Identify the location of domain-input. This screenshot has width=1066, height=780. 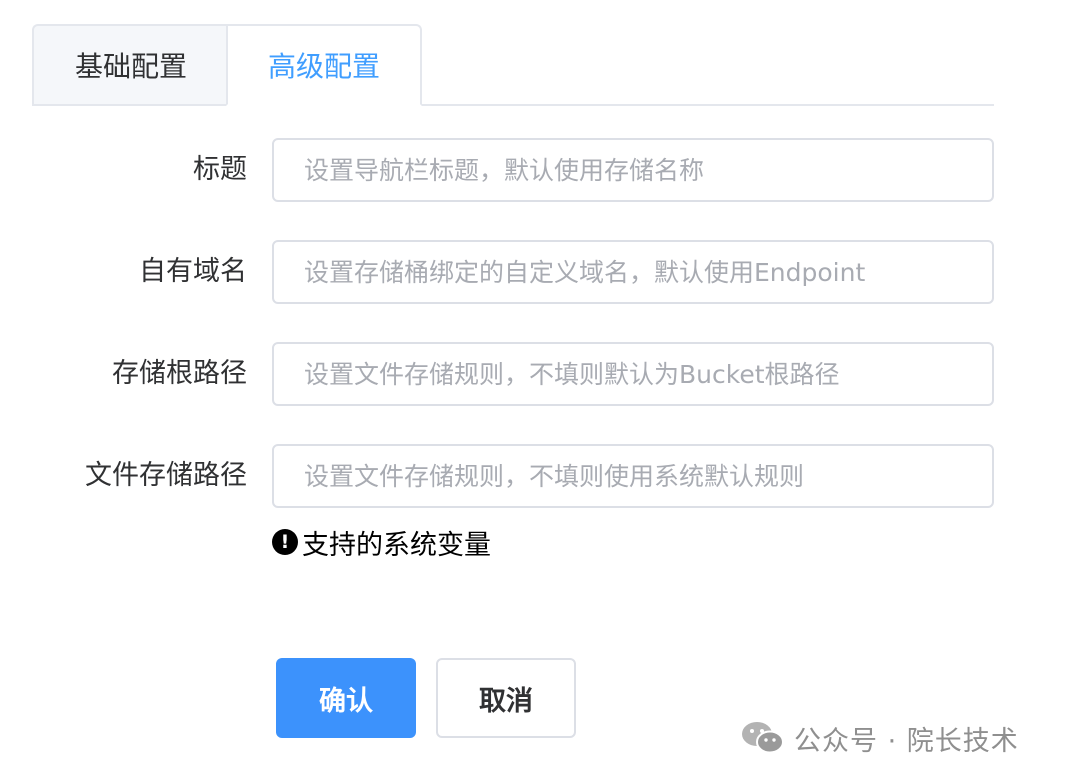
(633, 272).